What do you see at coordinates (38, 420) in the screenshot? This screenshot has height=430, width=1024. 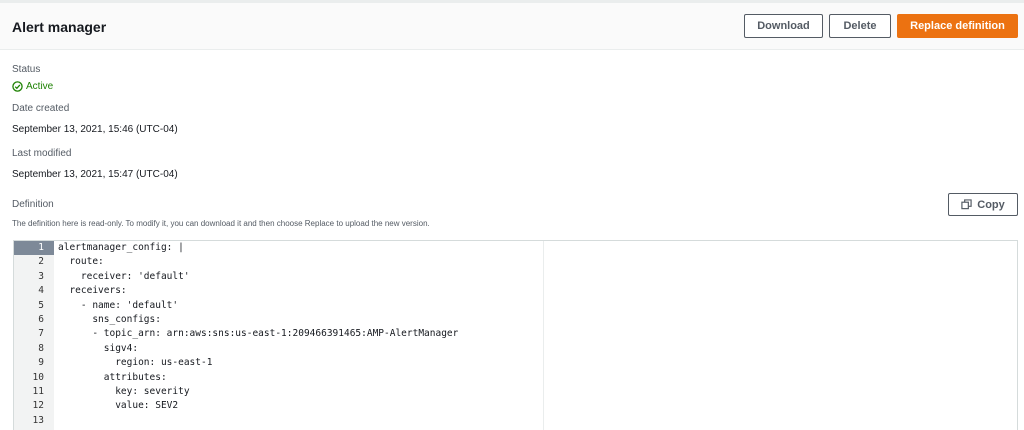 I see `line-number: 13` at bounding box center [38, 420].